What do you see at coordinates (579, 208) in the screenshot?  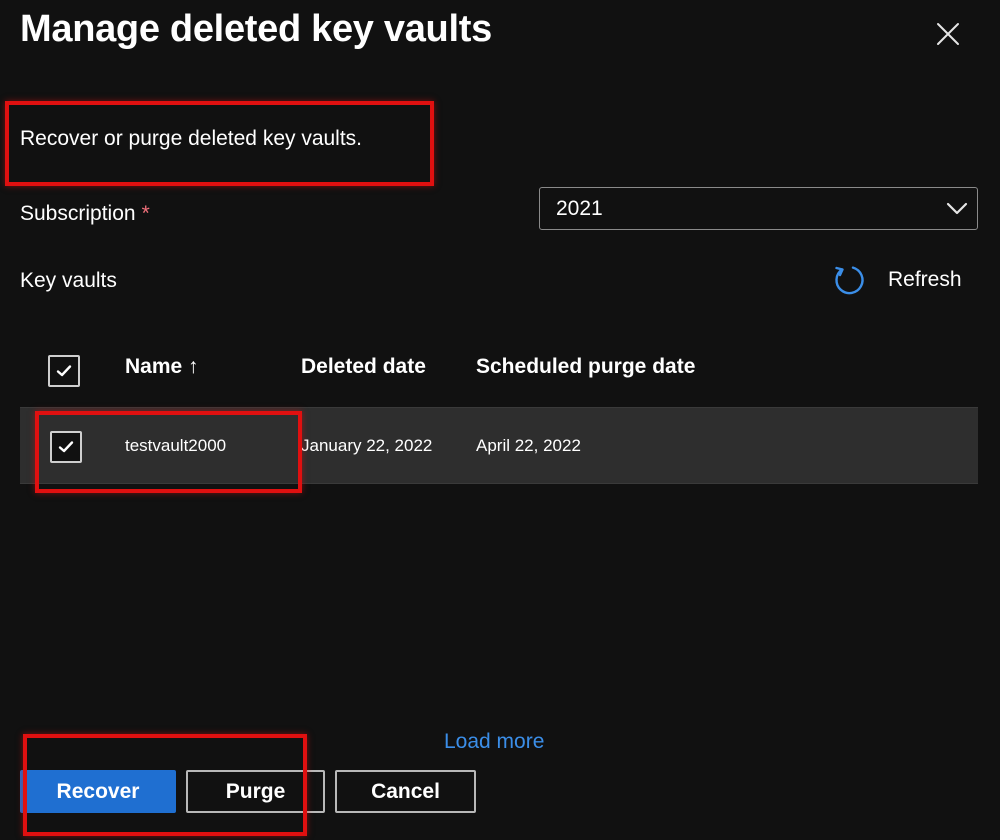 I see `subscription-selected-value: 2021` at bounding box center [579, 208].